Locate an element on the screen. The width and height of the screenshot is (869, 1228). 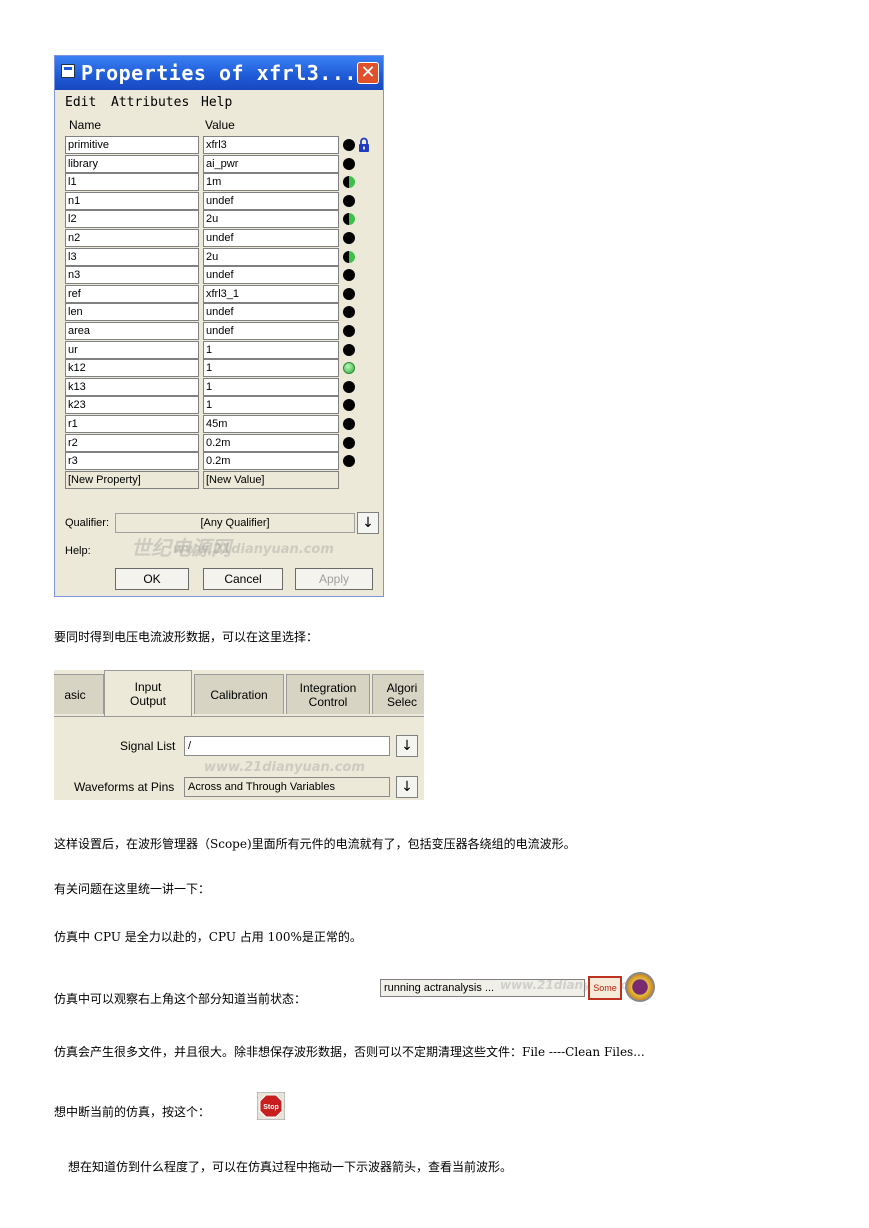
property-name: l2 is located at coordinates (132, 219).